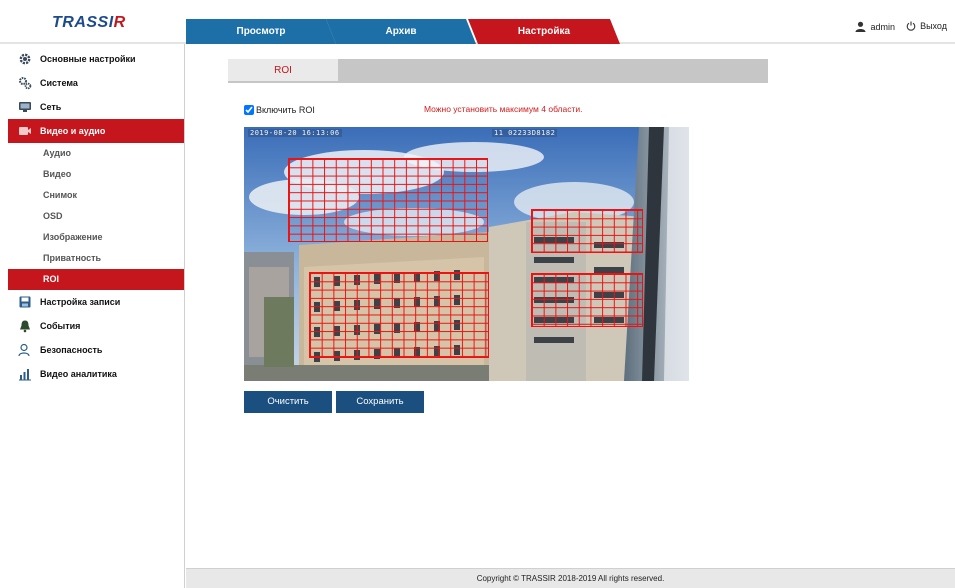 This screenshot has width=955, height=588. What do you see at coordinates (288, 402) in the screenshot?
I see `clear-button: Очистить` at bounding box center [288, 402].